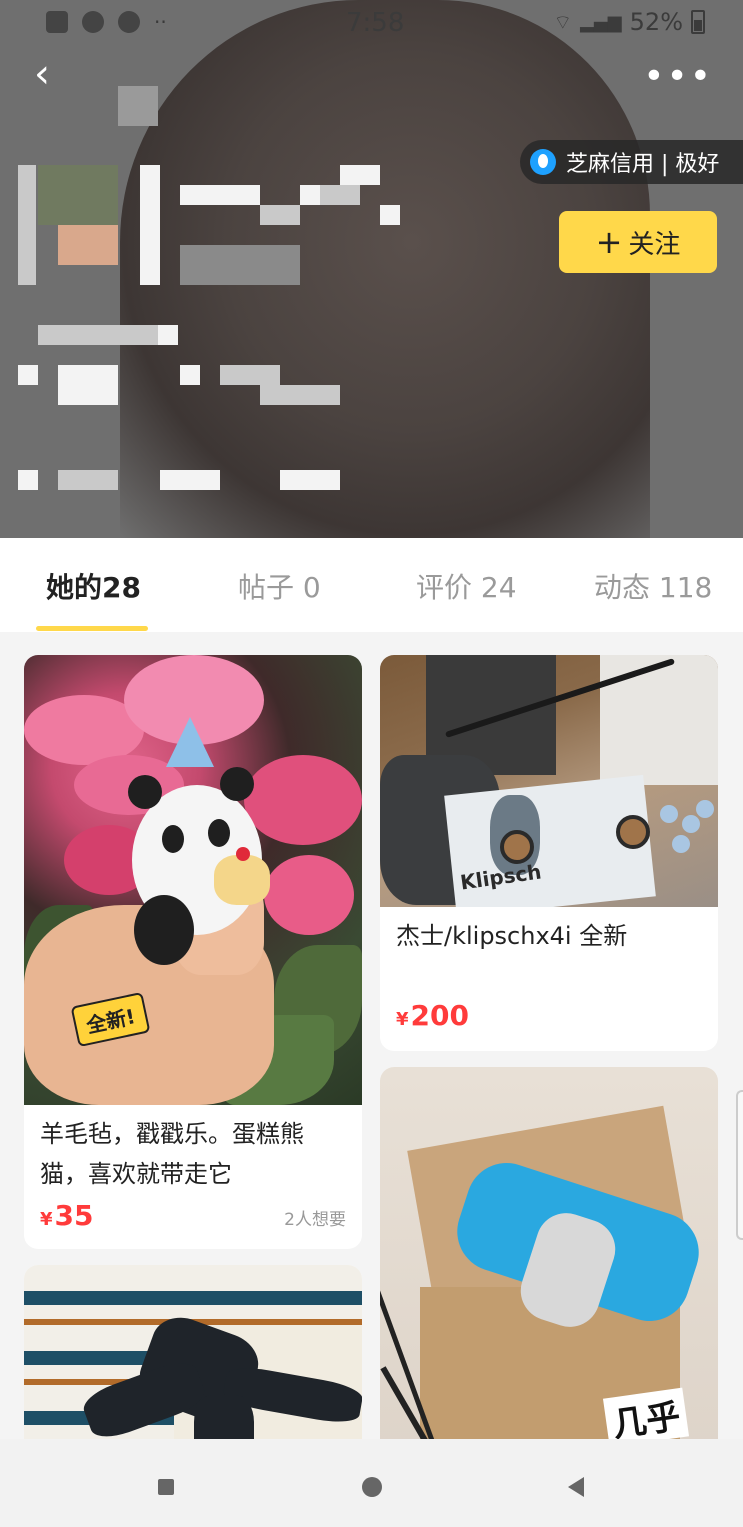 This screenshot has height=1527, width=743. I want to click on item-card-klipsch: Klipsch 杰士/klipschx4i 全新 ¥200, so click(549, 853).